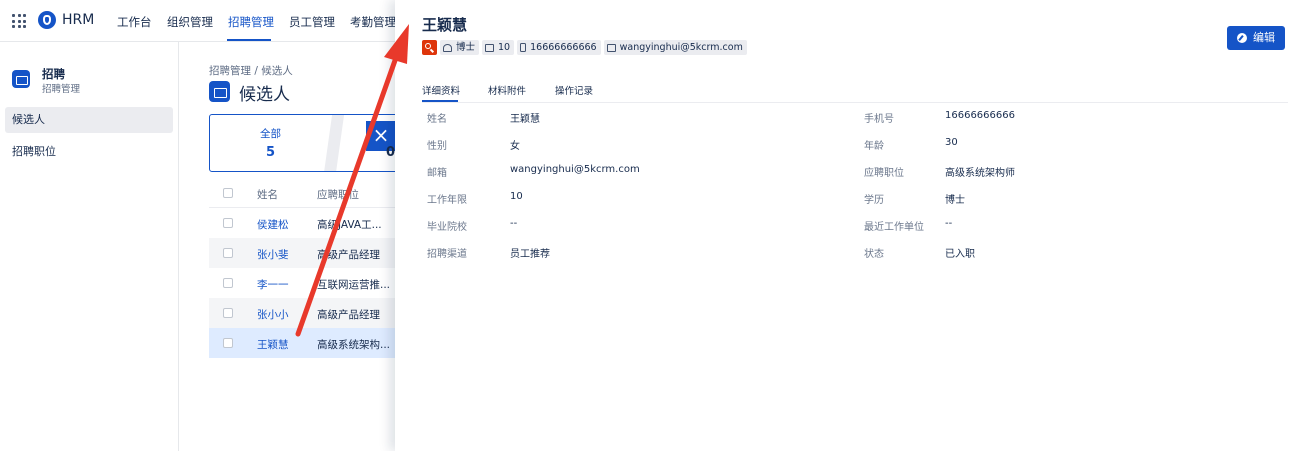  What do you see at coordinates (874, 254) in the screenshot?
I see `field-label-status: 状态` at bounding box center [874, 254].